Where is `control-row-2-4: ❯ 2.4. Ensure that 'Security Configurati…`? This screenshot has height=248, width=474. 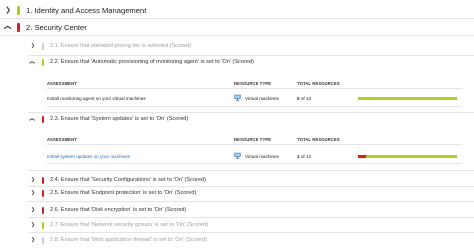 control-row-2-4: ❯ 2.4. Ensure that 'Security Configurati… is located at coordinates (237, 180).